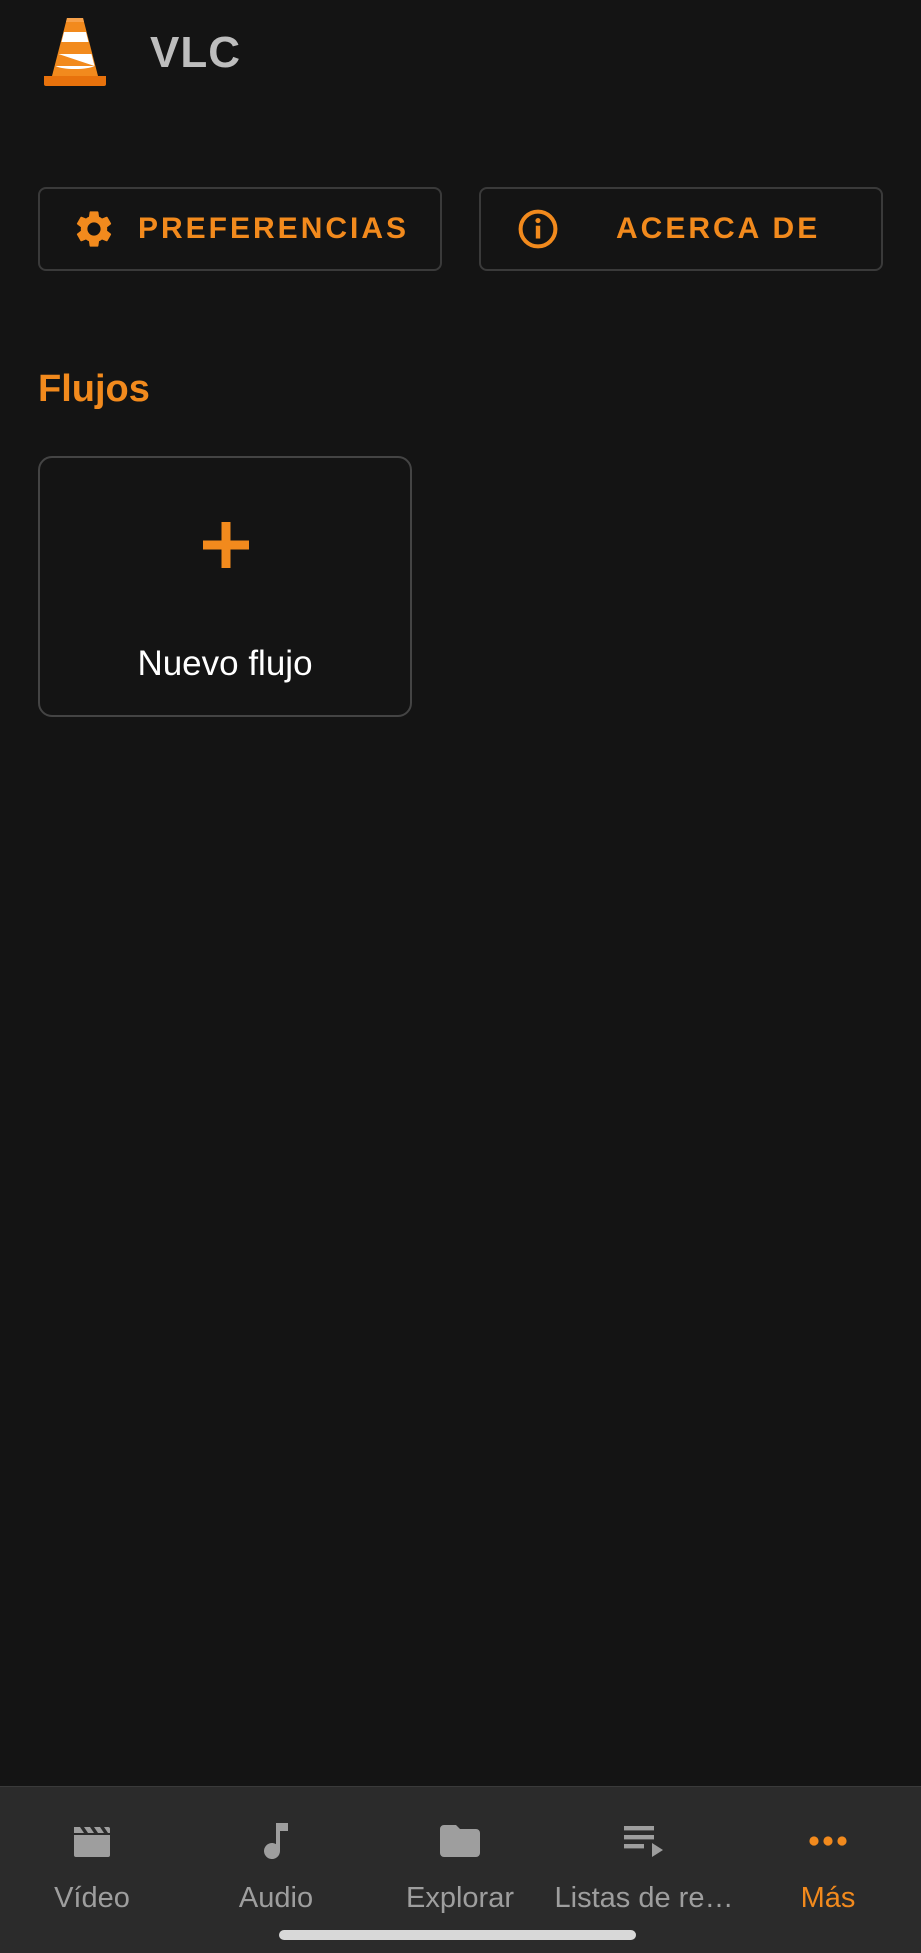 This screenshot has height=1953, width=921. What do you see at coordinates (460, 1841) in the screenshot?
I see `folder-icon` at bounding box center [460, 1841].